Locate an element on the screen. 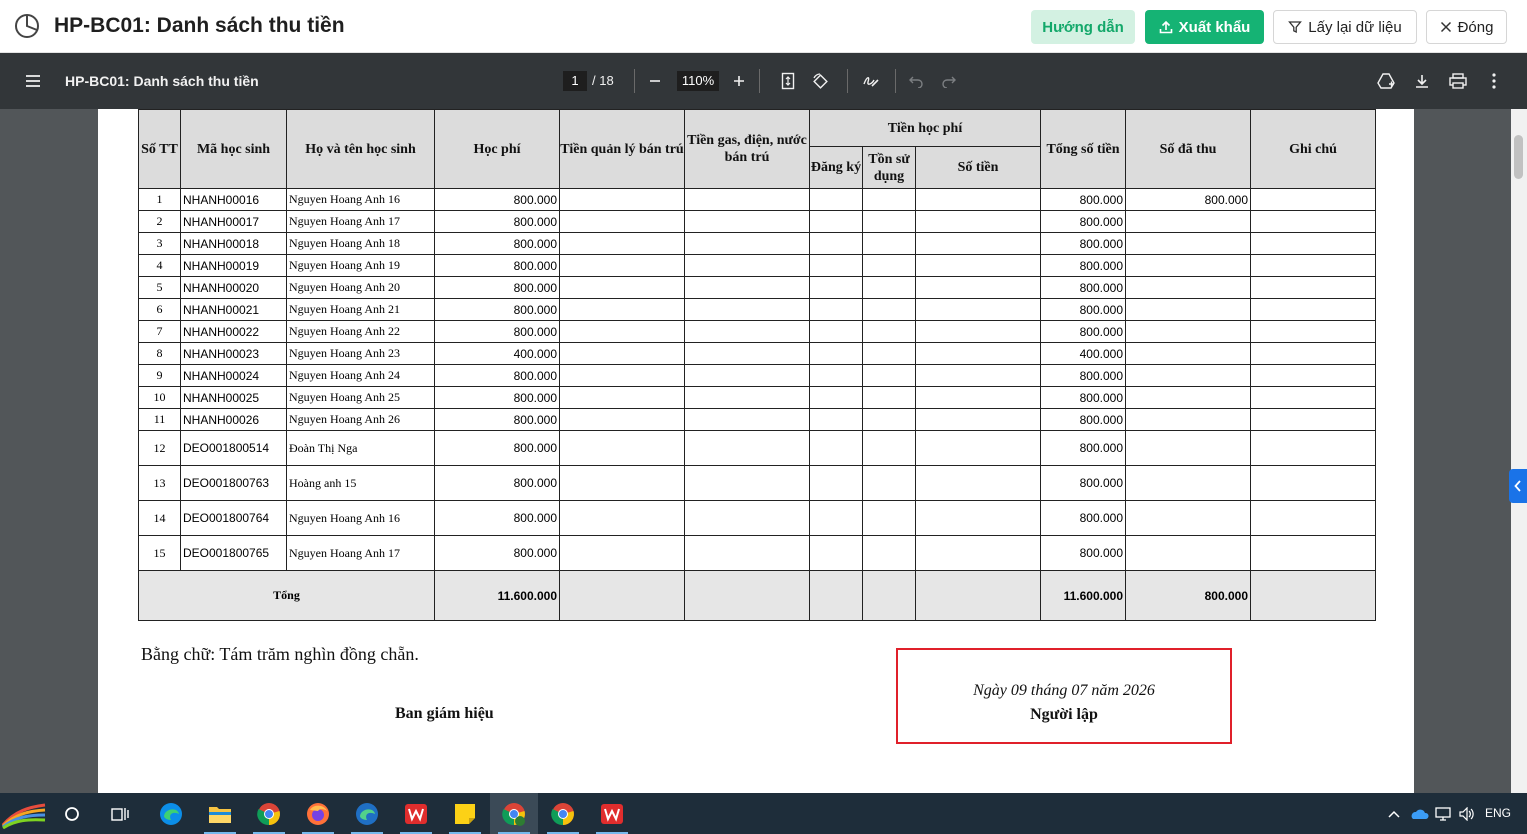  taskbar-edge-dev is located at coordinates (367, 813).